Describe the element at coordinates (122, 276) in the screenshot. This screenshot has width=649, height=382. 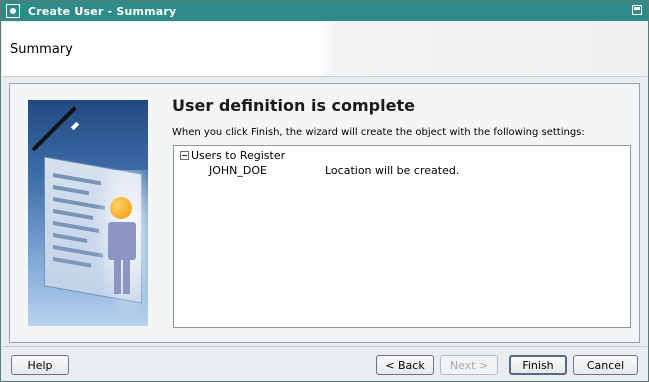
I see `user-legs-icon` at that location.